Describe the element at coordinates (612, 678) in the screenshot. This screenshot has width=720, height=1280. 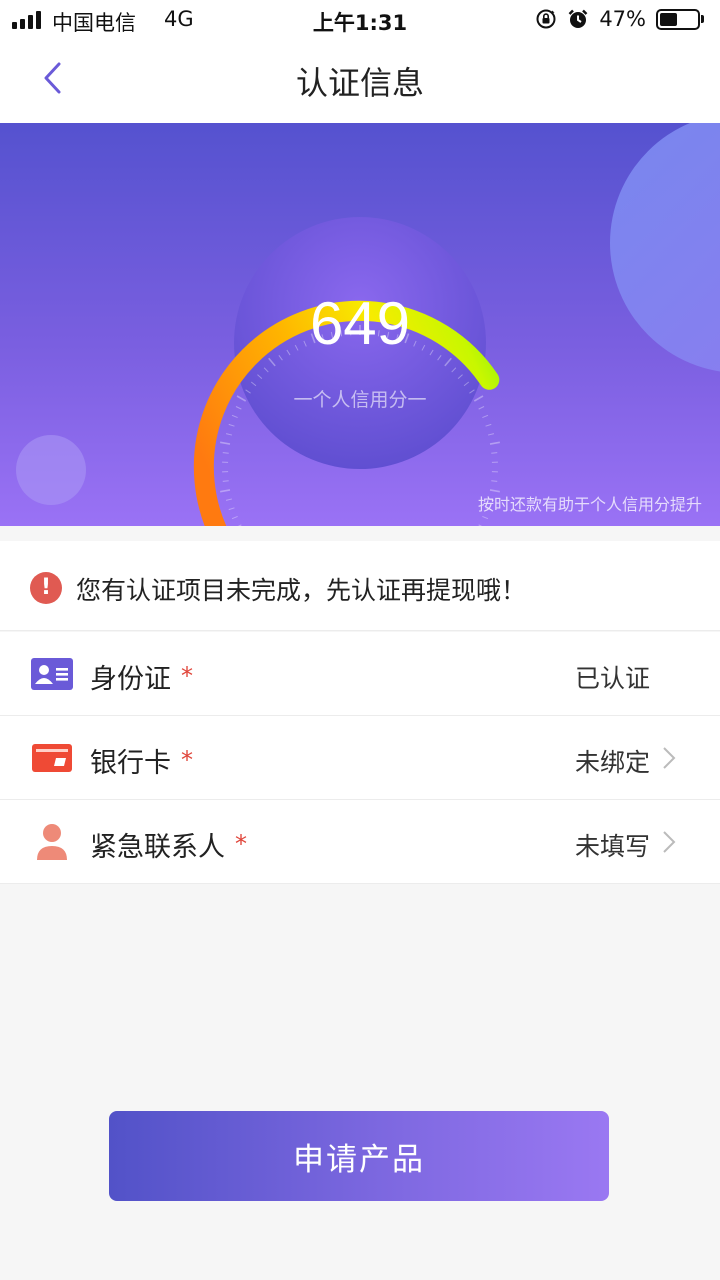
I see `row-status: 已认证` at that location.